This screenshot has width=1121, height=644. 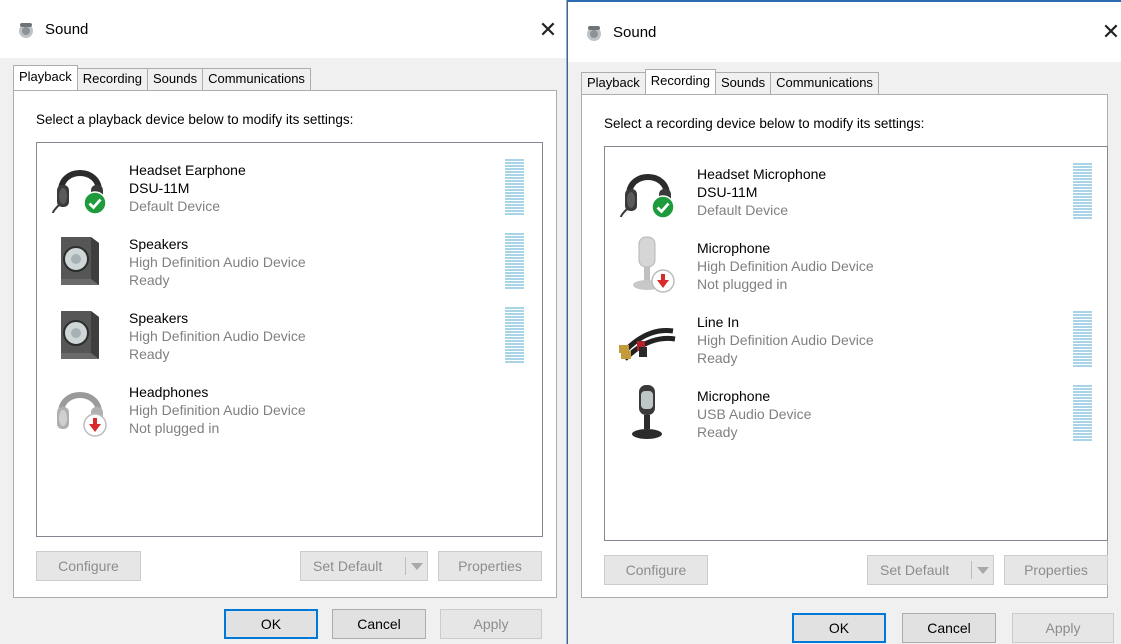 I want to click on device-item: Microphone USB Audio Device Ready, so click(x=856, y=412).